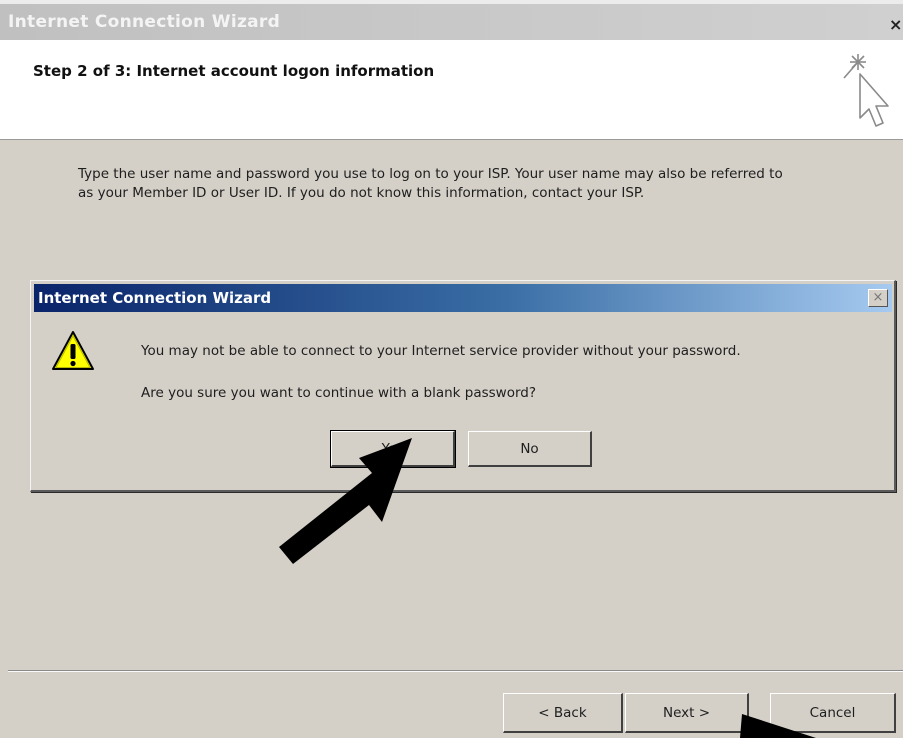 The image size is (903, 738). I want to click on yes-button: Yes, so click(393, 449).